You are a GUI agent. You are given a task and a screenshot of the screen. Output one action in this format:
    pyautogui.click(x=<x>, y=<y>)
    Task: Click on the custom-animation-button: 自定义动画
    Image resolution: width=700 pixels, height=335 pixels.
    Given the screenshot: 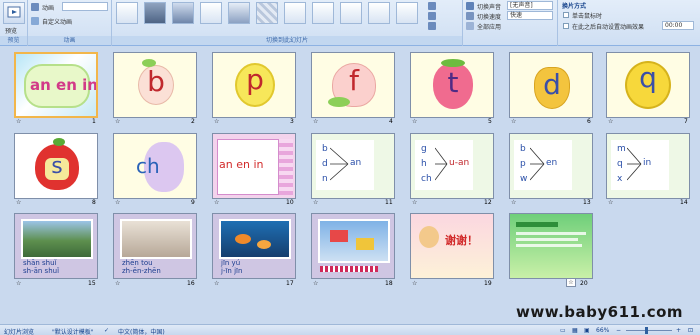 What is the action you would take?
    pyautogui.click(x=57, y=21)
    